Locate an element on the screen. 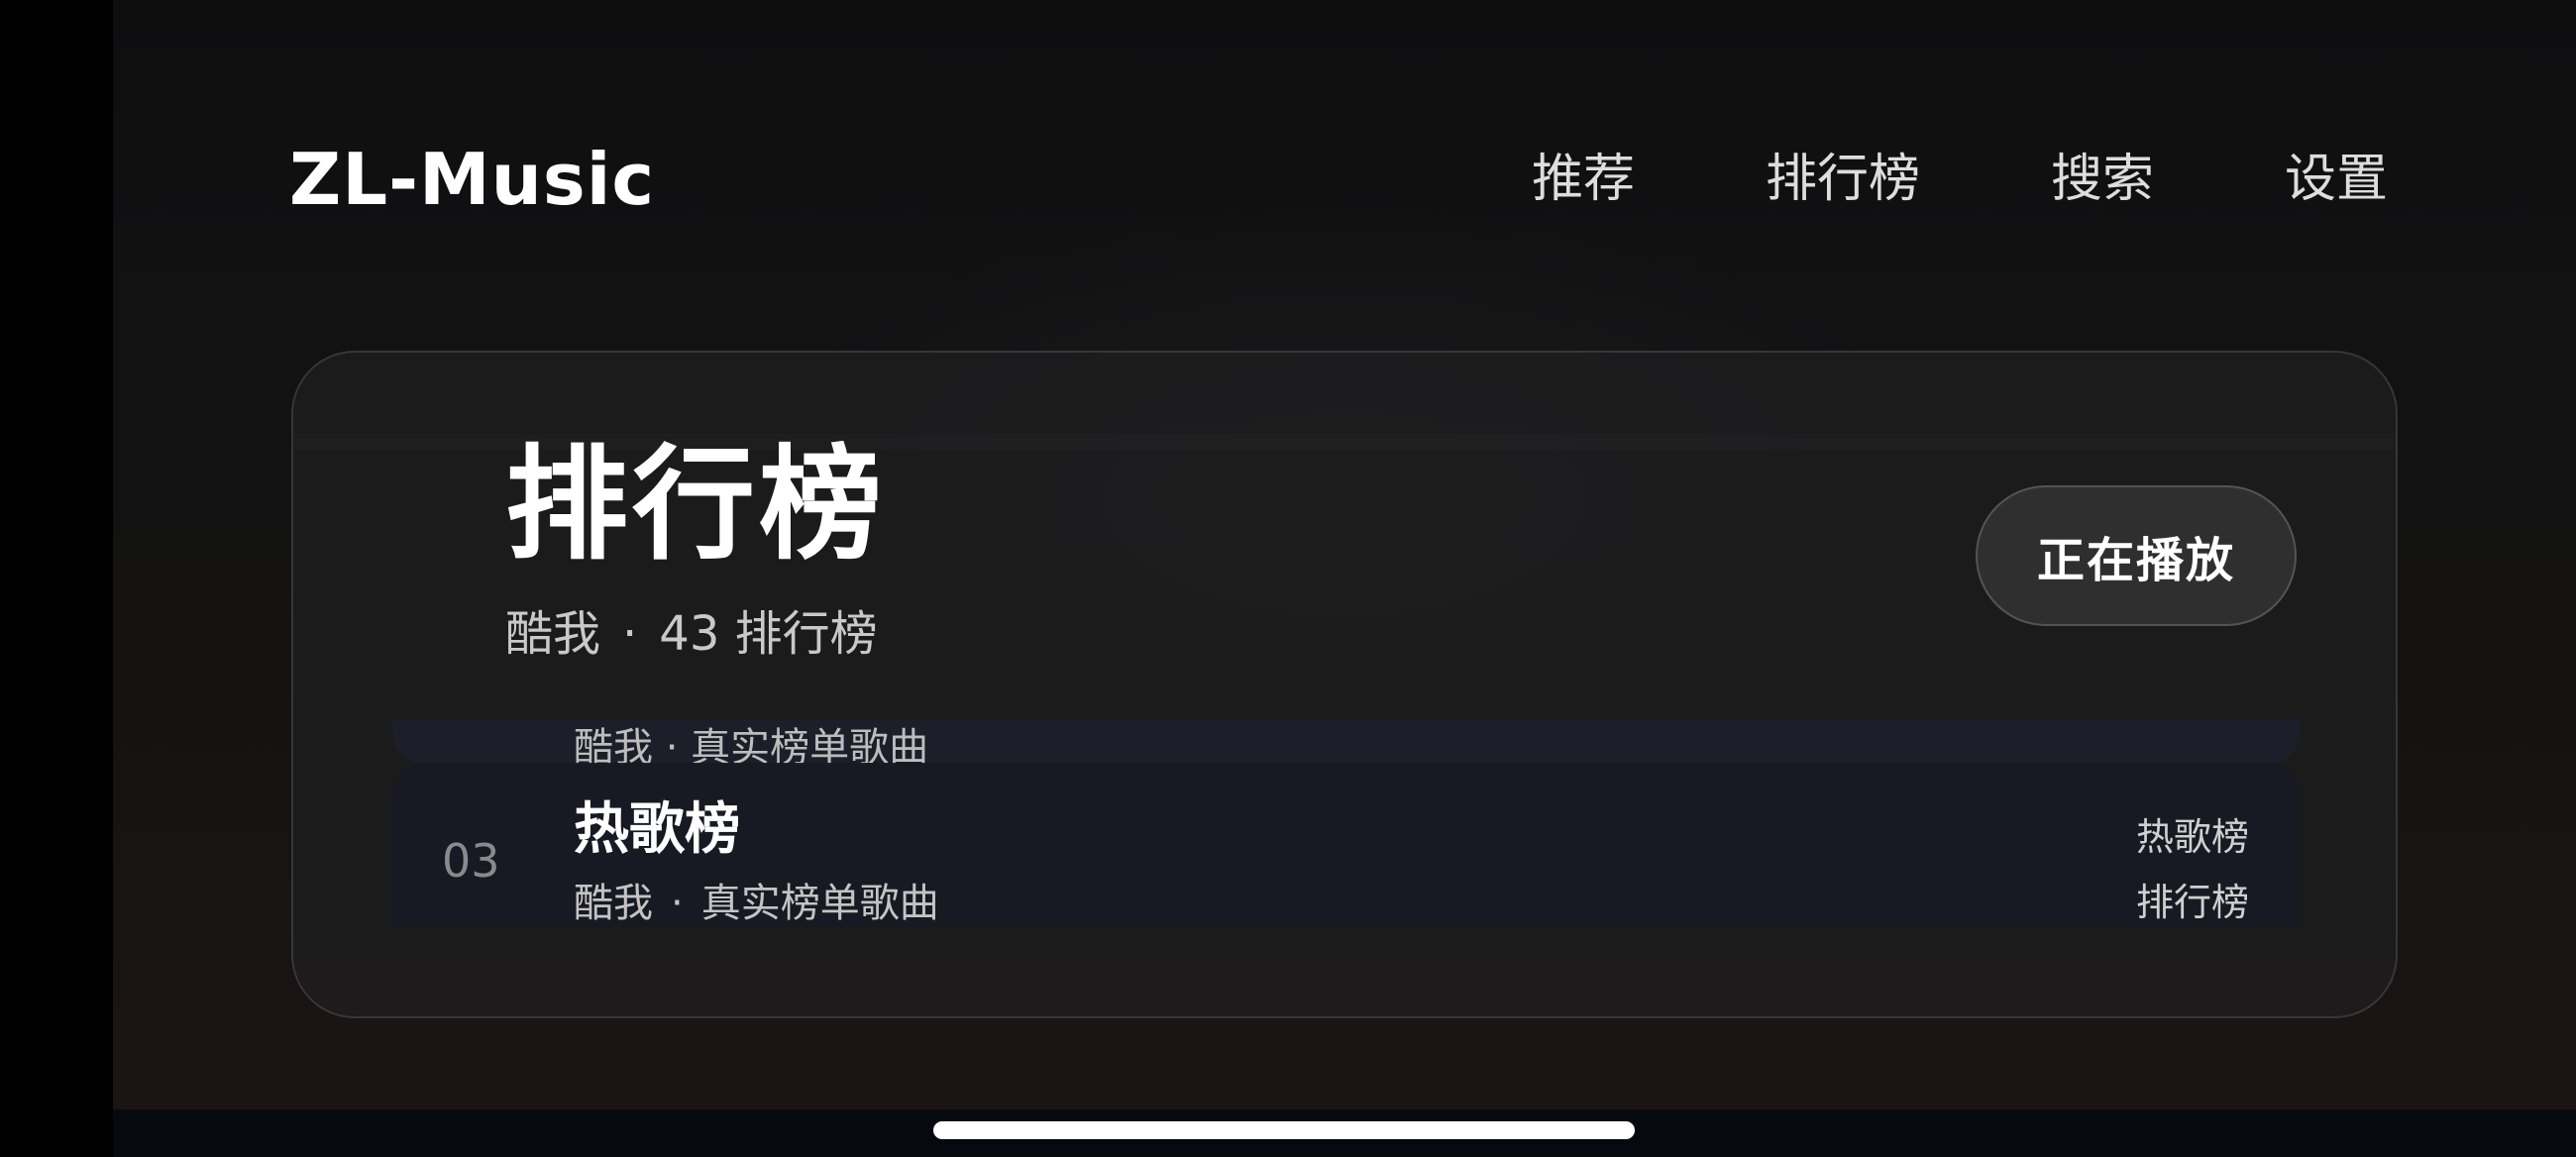  nav-item-search: 搜索 is located at coordinates (2102, 179).